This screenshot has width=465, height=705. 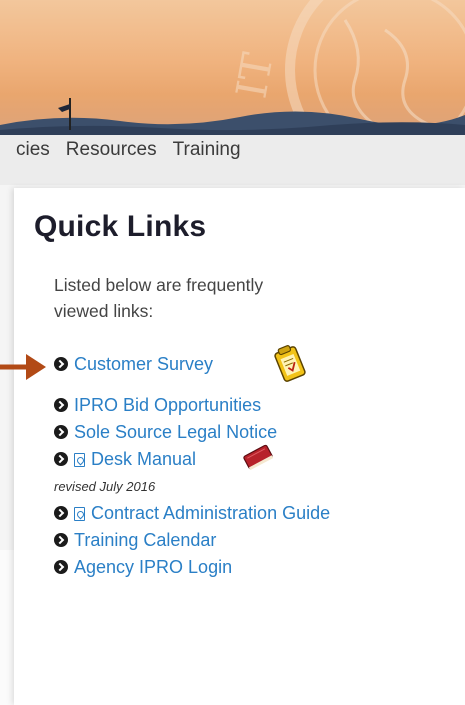 I want to click on link-row-agency-ipro-login: Agency IPRO Login, so click(x=194, y=567).